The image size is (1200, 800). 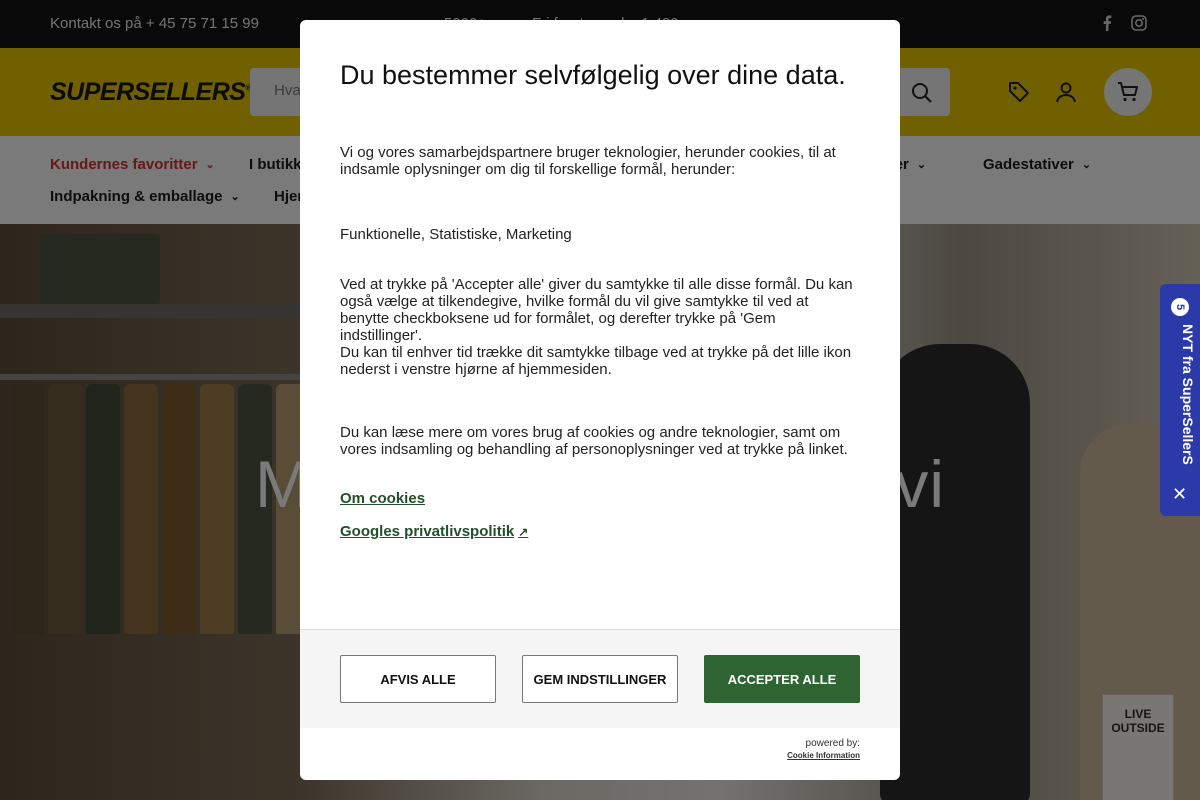 I want to click on news-count-badge: 5, so click(x=1180, y=307).